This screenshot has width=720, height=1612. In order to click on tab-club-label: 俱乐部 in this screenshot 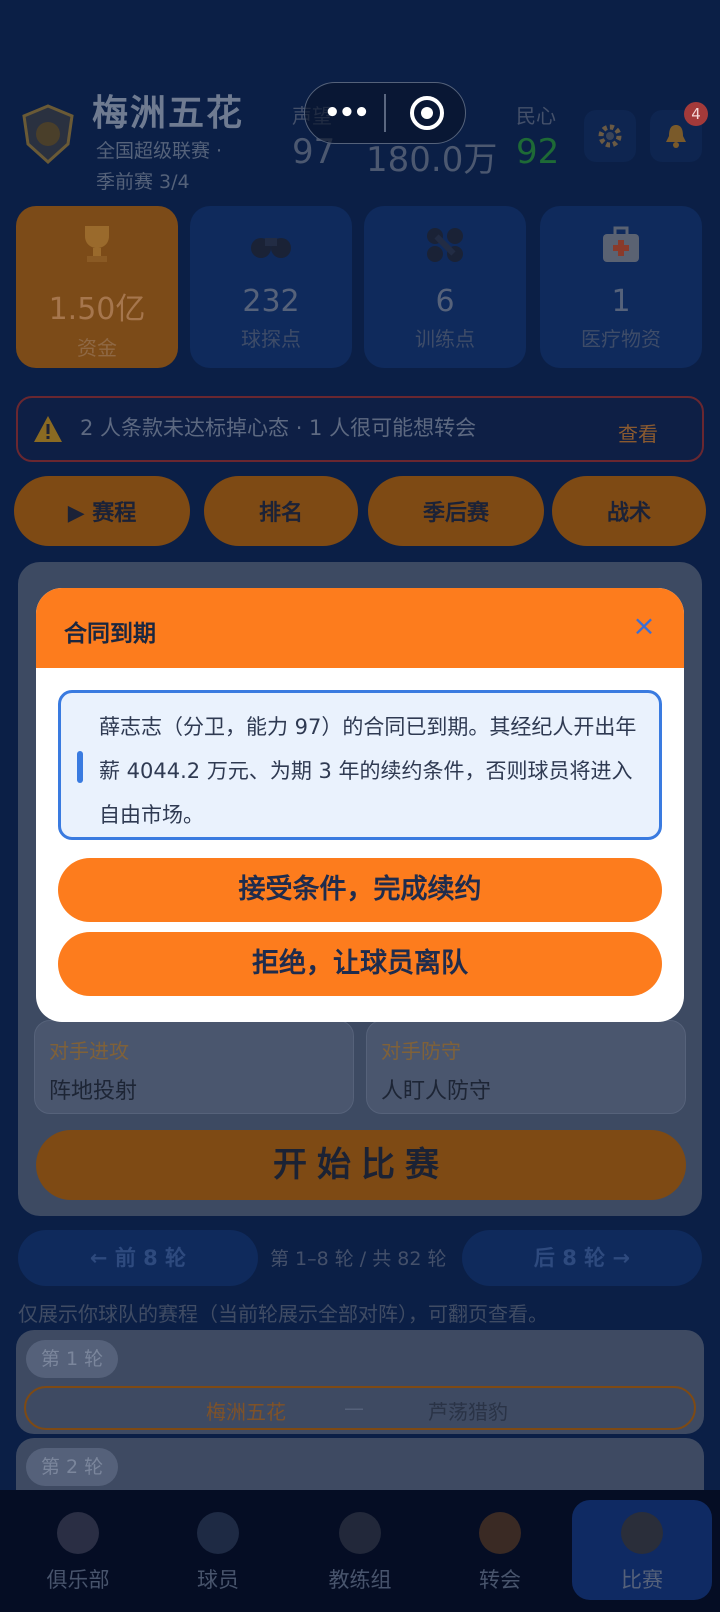, I will do `click(78, 1580)`.